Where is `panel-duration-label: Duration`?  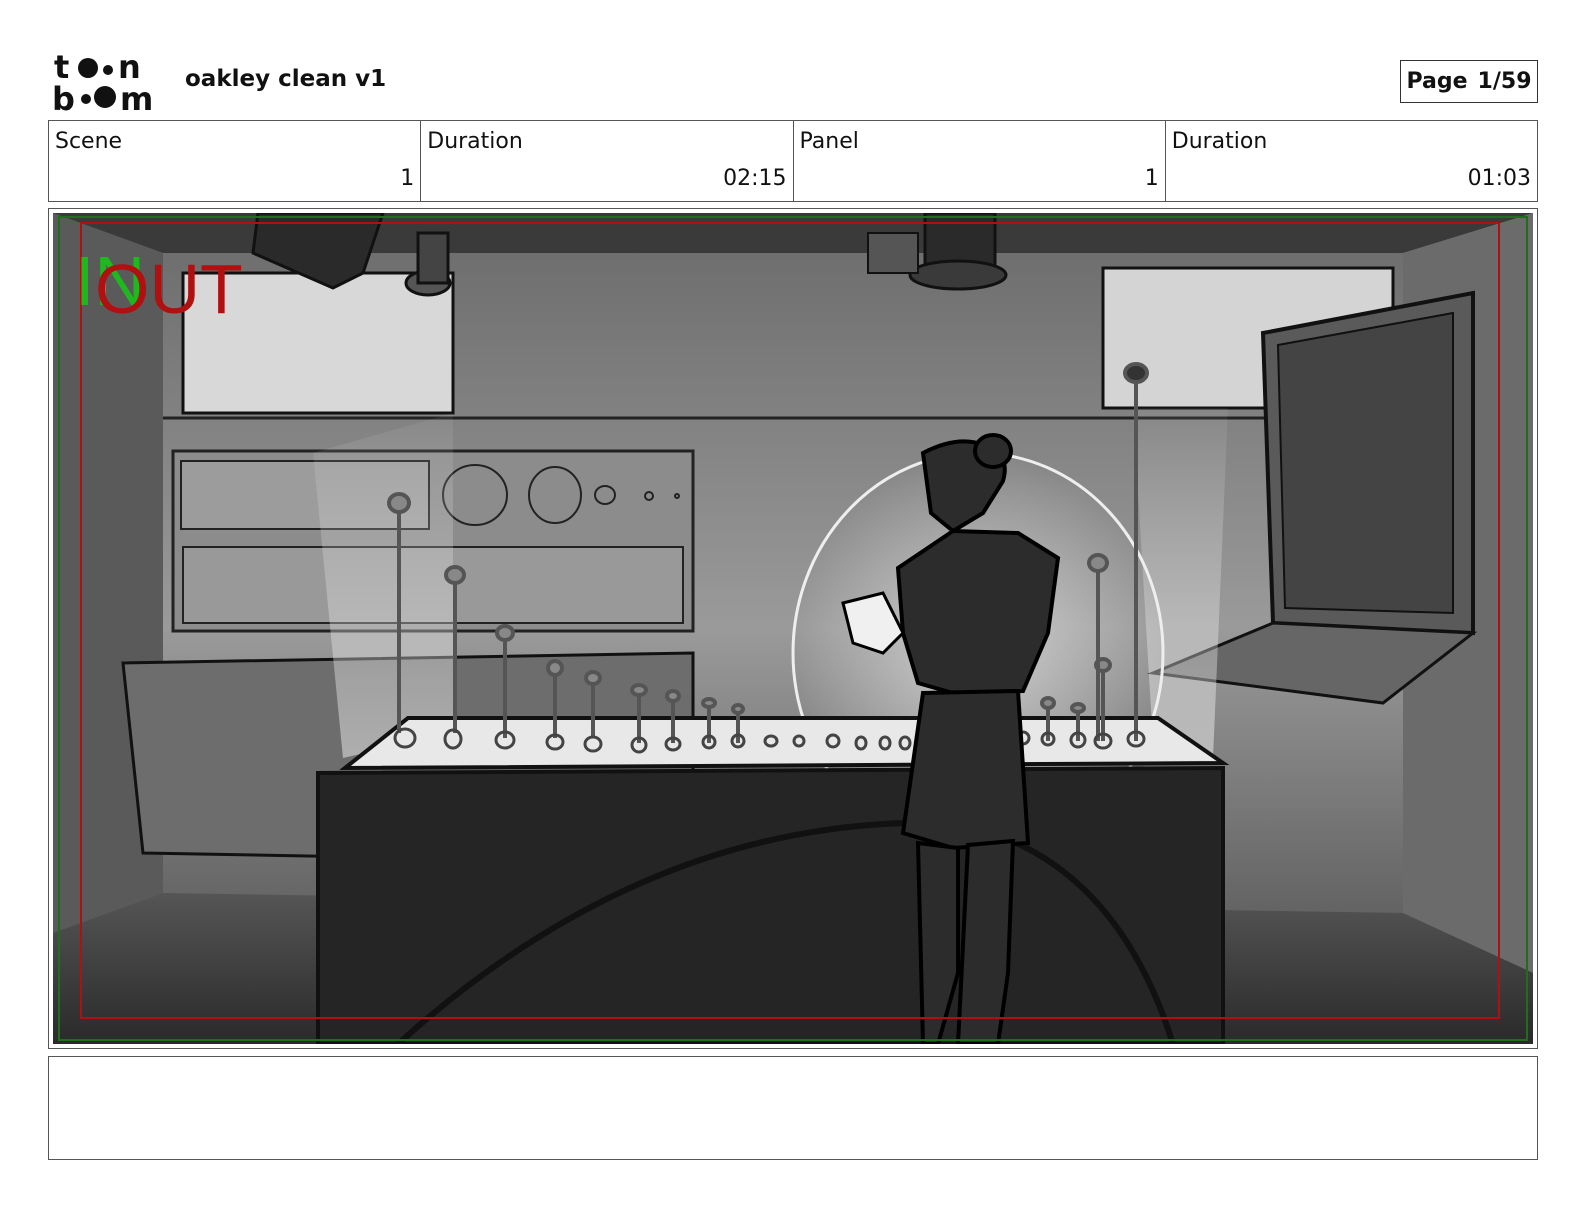 panel-duration-label: Duration is located at coordinates (1219, 141).